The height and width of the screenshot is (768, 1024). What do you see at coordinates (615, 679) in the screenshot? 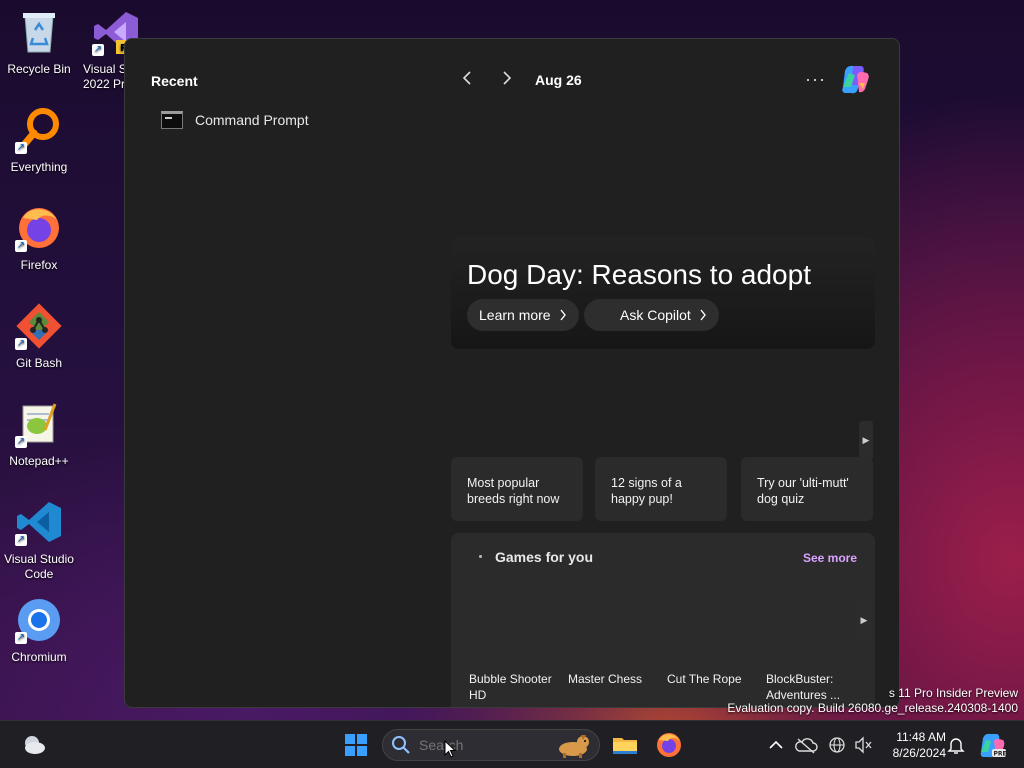
I see `game-item: Master Chess` at bounding box center [615, 679].